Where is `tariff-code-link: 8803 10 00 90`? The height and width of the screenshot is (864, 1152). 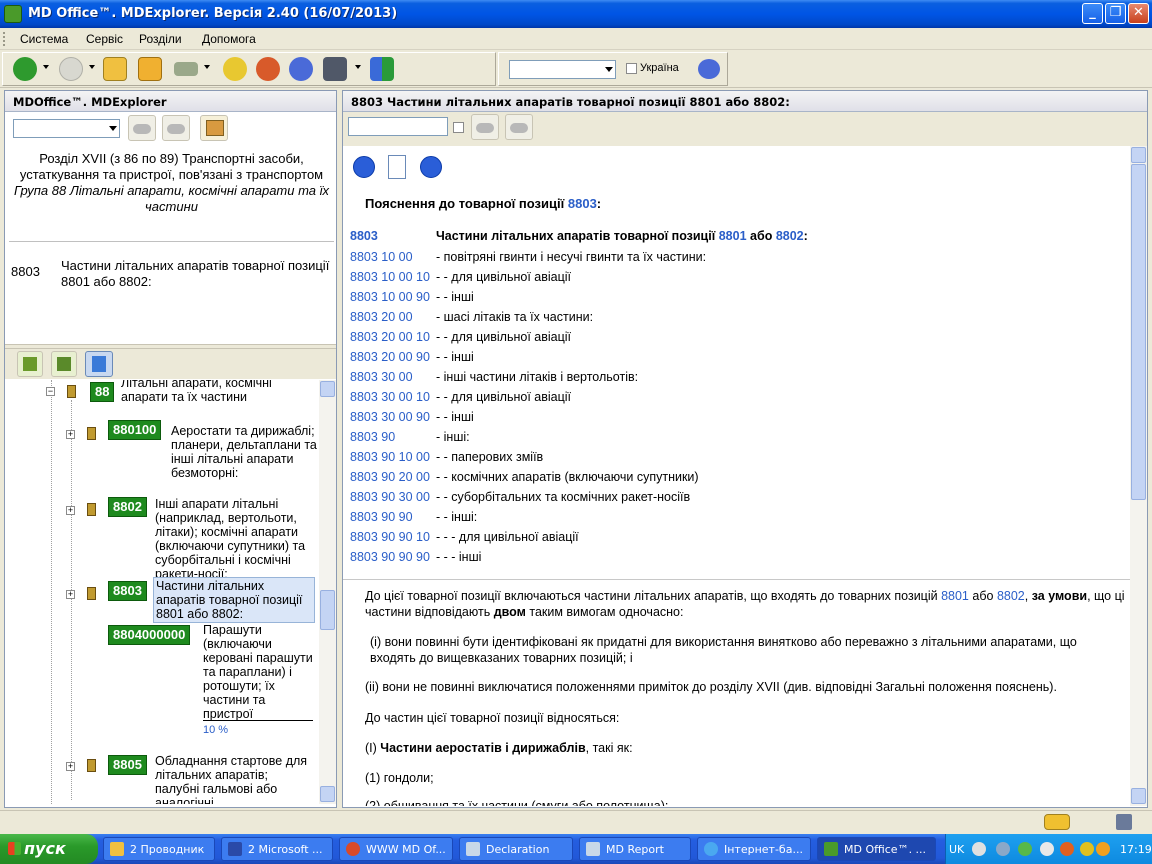
tariff-code-link: 8803 10 00 90 is located at coordinates (393, 297).